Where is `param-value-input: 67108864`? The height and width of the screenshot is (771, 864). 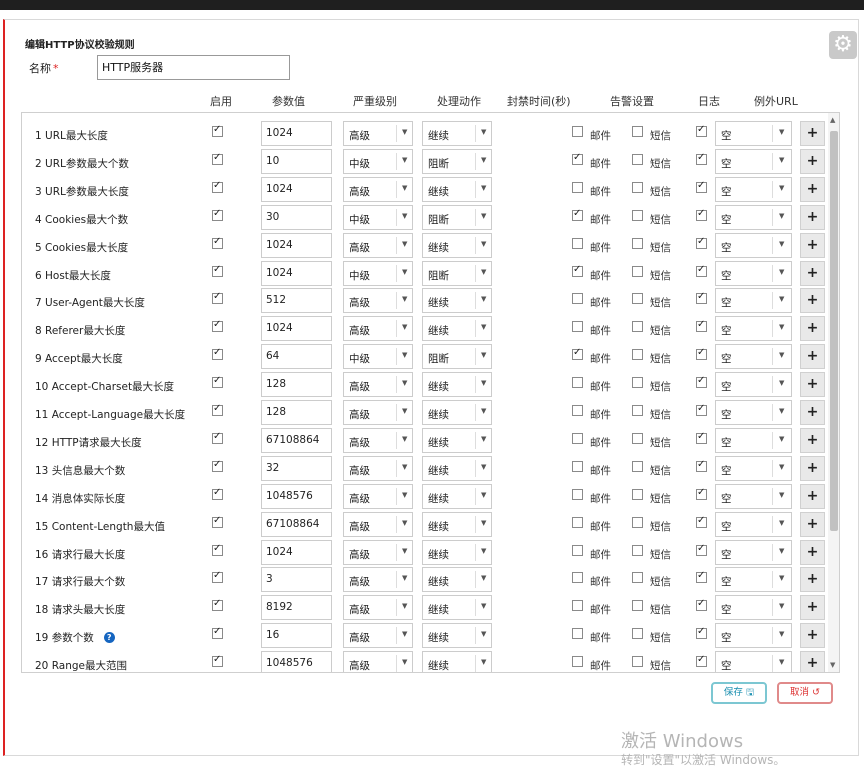
param-value-input: 67108864 is located at coordinates (296, 524).